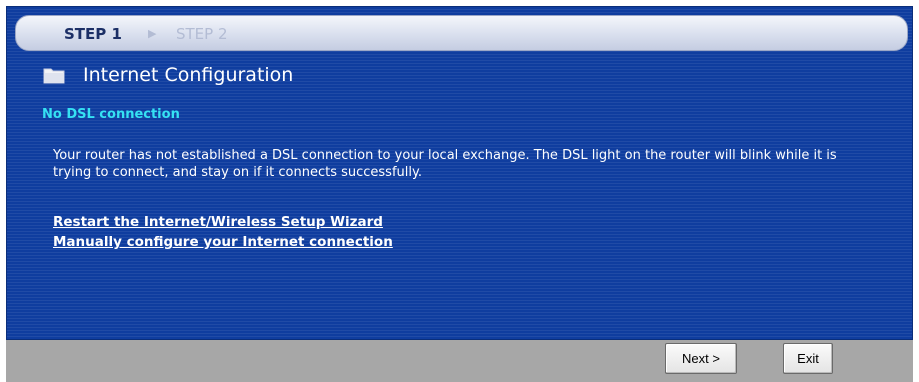 Image resolution: width=919 pixels, height=382 pixels. Describe the element at coordinates (111, 114) in the screenshot. I see `section-heading: No DSL connection` at that location.